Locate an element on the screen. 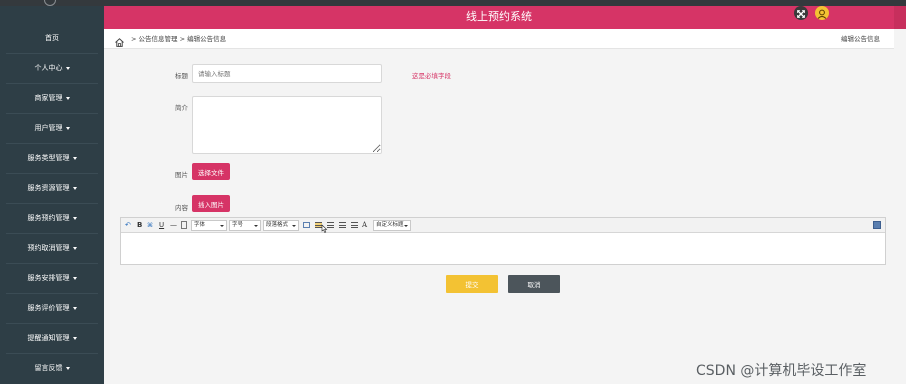 The height and width of the screenshot is (384, 906). font-family-select-label: 字体 is located at coordinates (200, 225).